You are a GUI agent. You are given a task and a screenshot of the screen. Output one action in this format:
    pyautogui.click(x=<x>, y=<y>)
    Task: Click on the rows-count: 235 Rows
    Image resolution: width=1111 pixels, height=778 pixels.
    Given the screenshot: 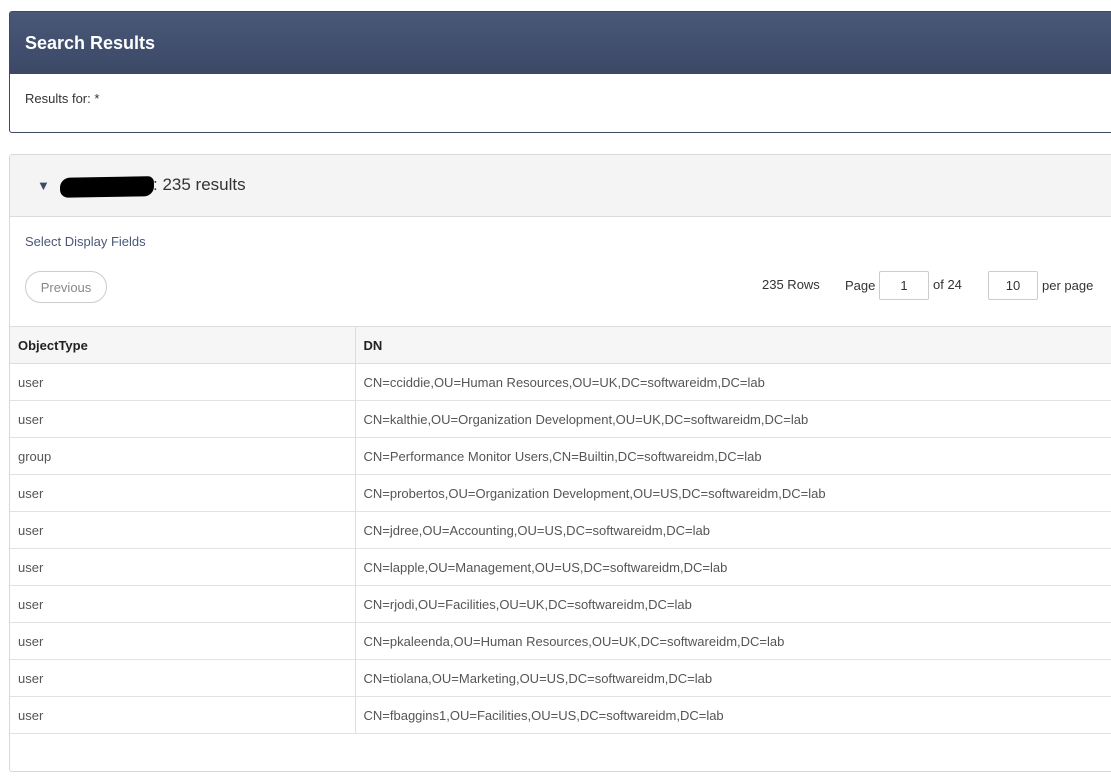 What is the action you would take?
    pyautogui.click(x=791, y=284)
    